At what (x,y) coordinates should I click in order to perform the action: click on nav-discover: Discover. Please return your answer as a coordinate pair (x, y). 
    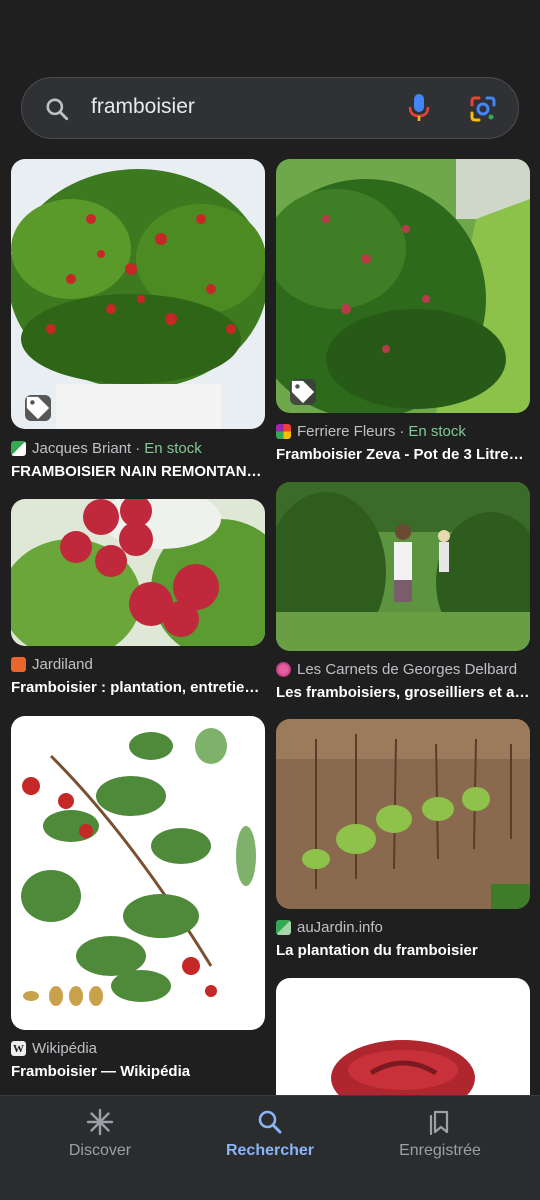
    Looking at the image, I should click on (100, 1148).